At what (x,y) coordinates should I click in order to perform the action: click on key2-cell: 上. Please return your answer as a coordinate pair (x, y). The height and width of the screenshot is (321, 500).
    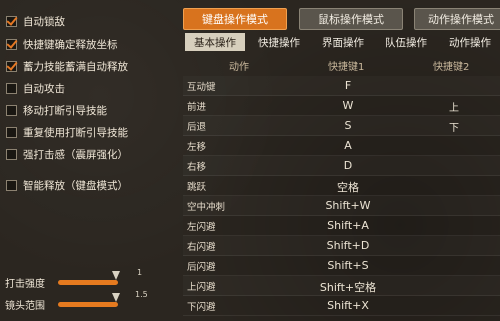
    Looking at the image, I should click on (454, 106).